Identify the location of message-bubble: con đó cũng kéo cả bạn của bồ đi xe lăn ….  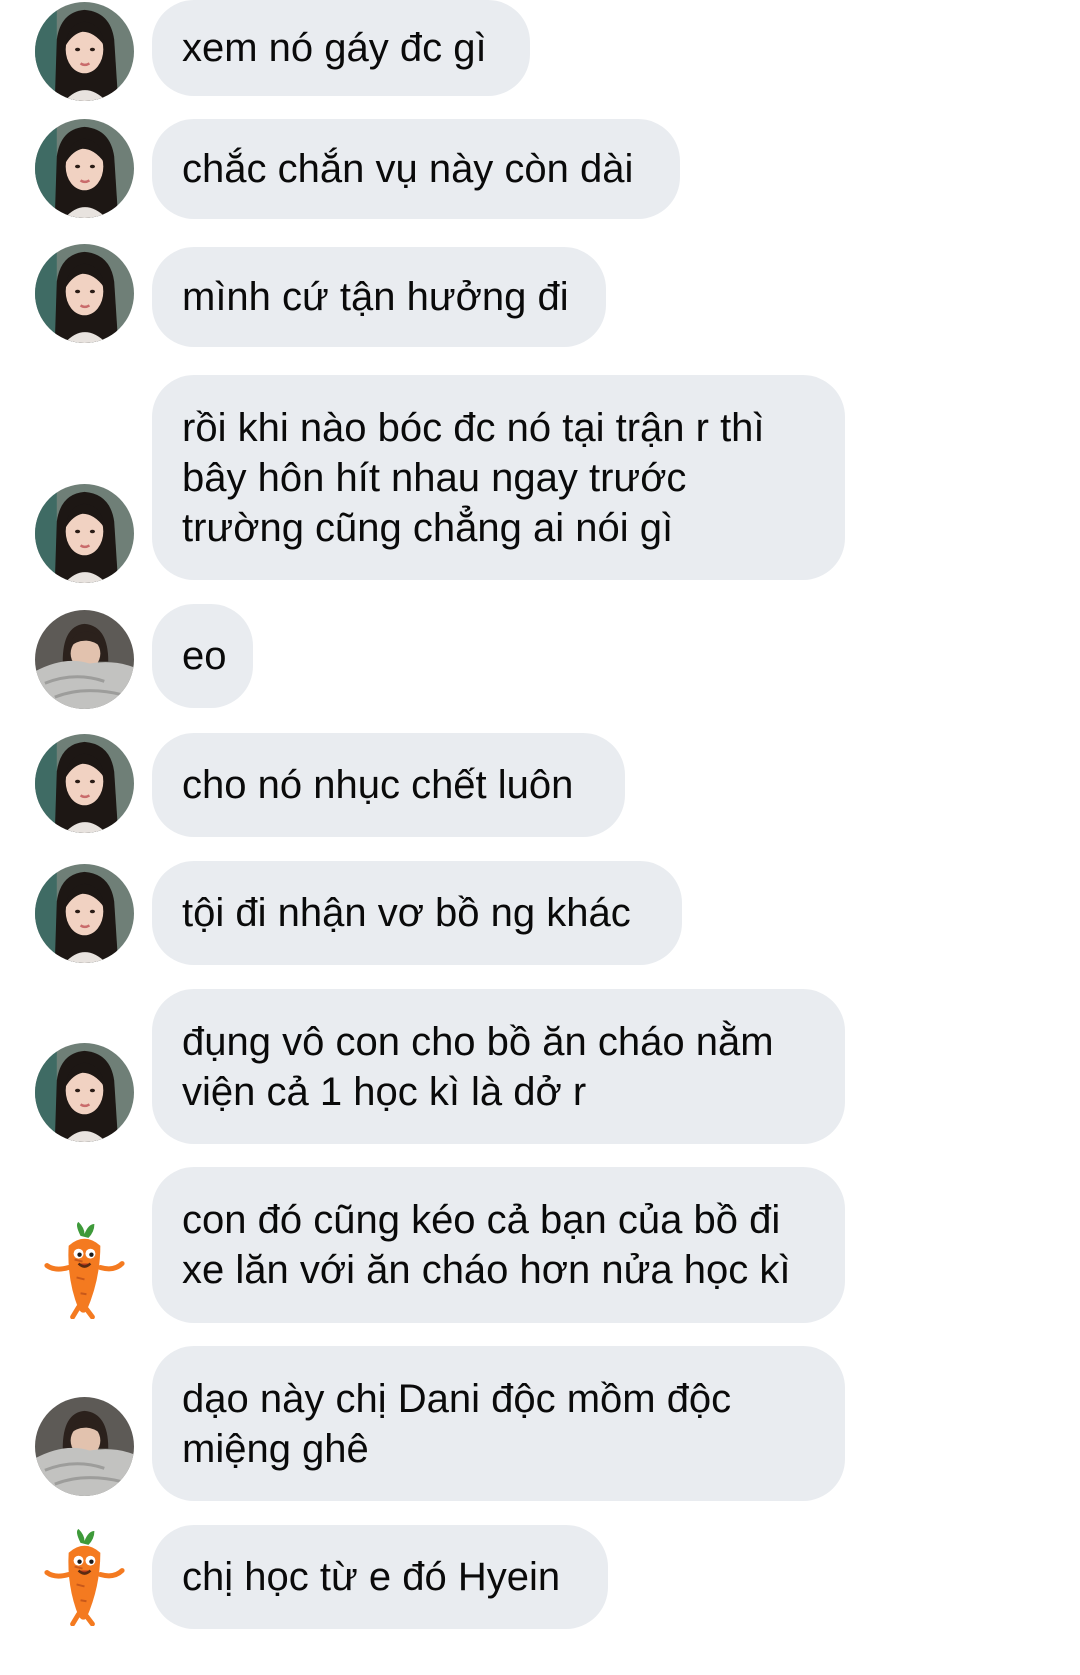
(498, 1245).